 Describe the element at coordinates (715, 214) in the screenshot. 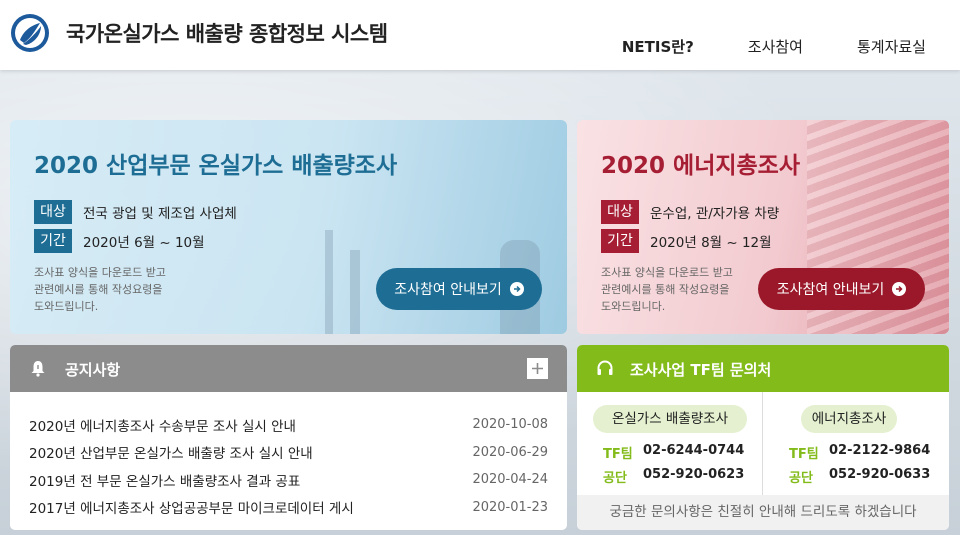

I see `target-value: 운수업, 관/자가용 차량` at that location.